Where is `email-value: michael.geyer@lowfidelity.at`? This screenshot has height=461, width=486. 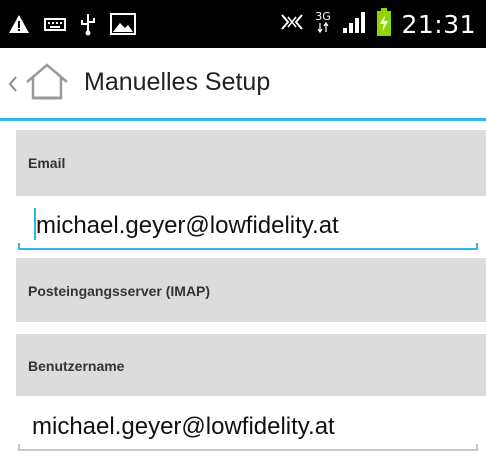 email-value: michael.geyer@lowfidelity.at is located at coordinates (187, 225).